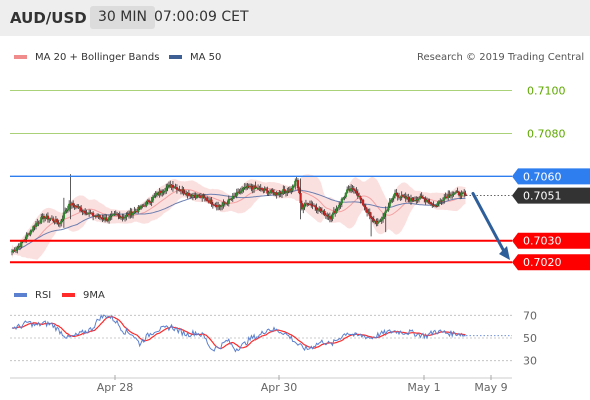  What do you see at coordinates (551, 177) in the screenshot?
I see `price-labels: 0.7100 0.7080 0.7060 0.7030 0.7020 0.7051` at bounding box center [551, 177].